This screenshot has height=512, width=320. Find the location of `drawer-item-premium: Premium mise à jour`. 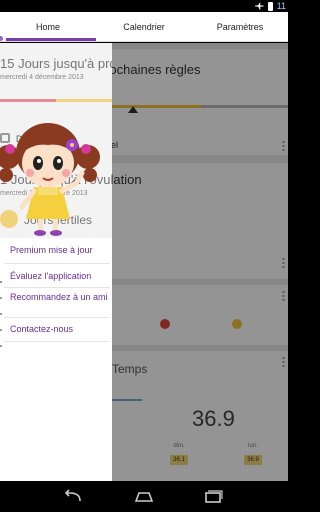

drawer-item-premium: Premium mise à jour is located at coordinates (60, 250).